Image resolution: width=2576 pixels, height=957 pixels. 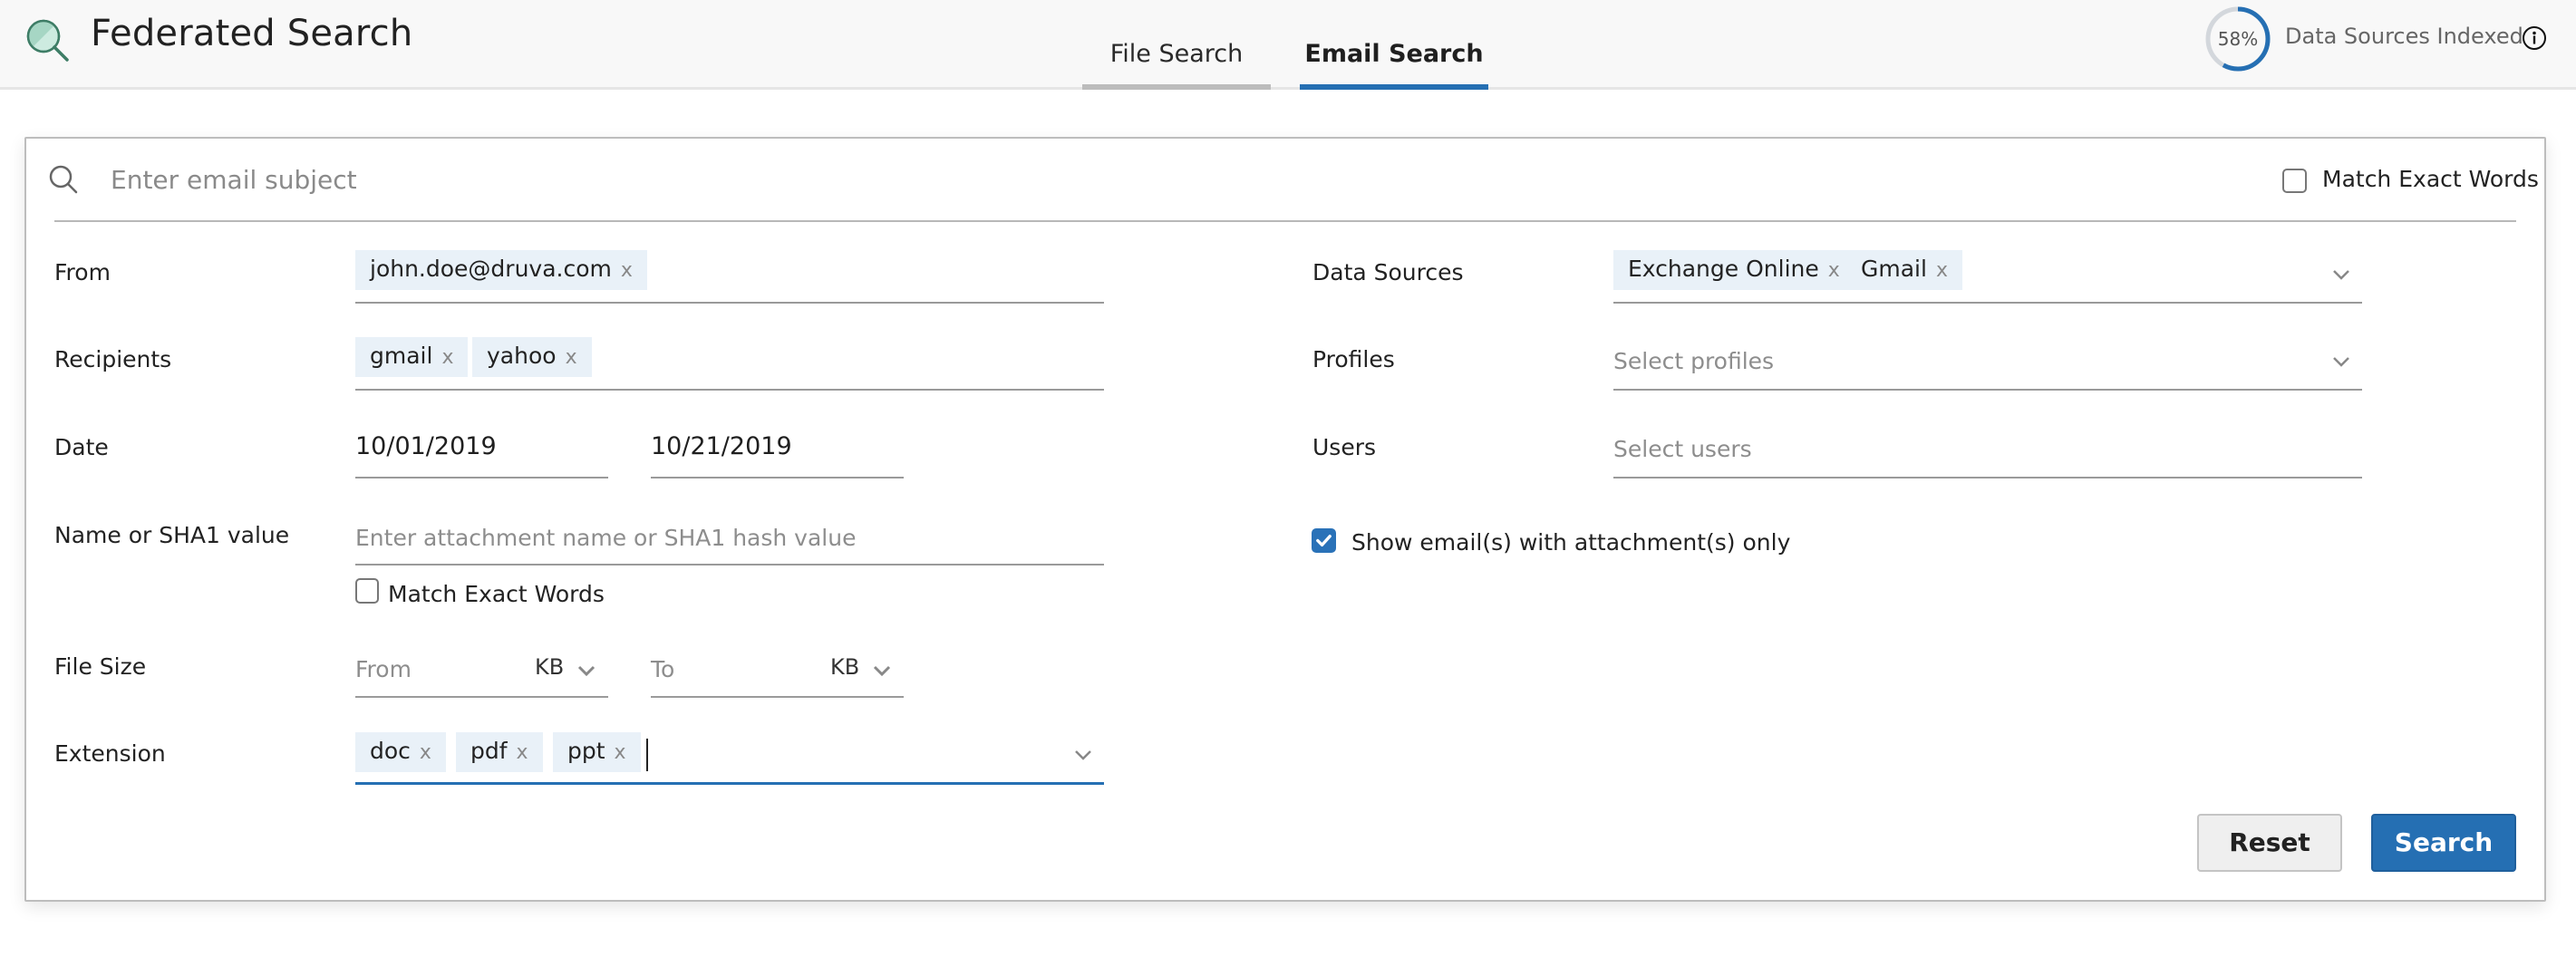 I want to click on search-button: Search, so click(x=2443, y=843).